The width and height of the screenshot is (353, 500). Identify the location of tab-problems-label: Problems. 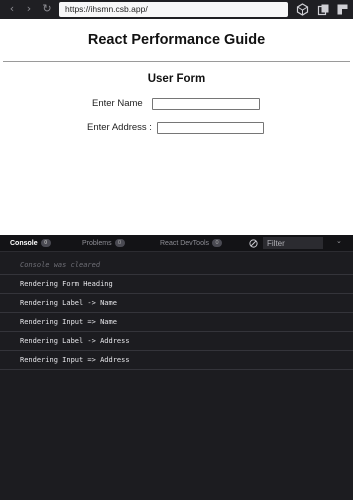
(97, 243).